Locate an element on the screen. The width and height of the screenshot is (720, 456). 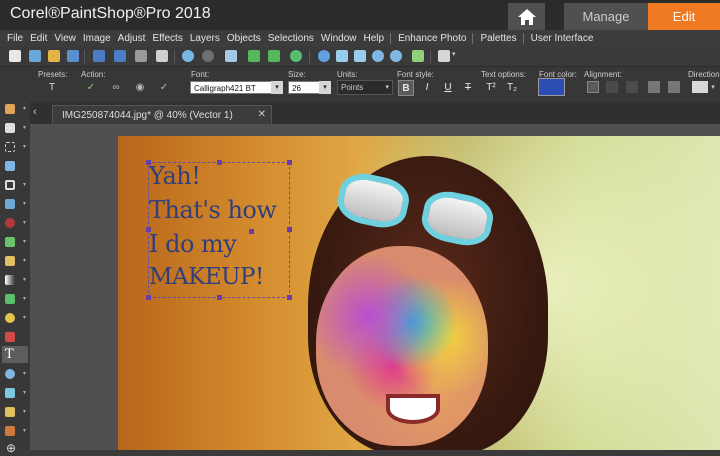
align-left-icon is located at coordinates (593, 87).